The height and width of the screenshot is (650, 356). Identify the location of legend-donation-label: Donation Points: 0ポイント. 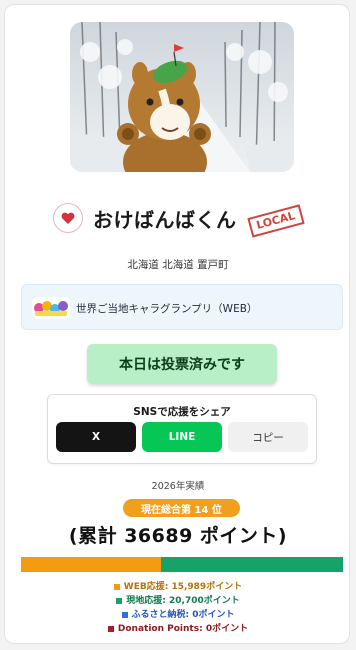
(183, 629).